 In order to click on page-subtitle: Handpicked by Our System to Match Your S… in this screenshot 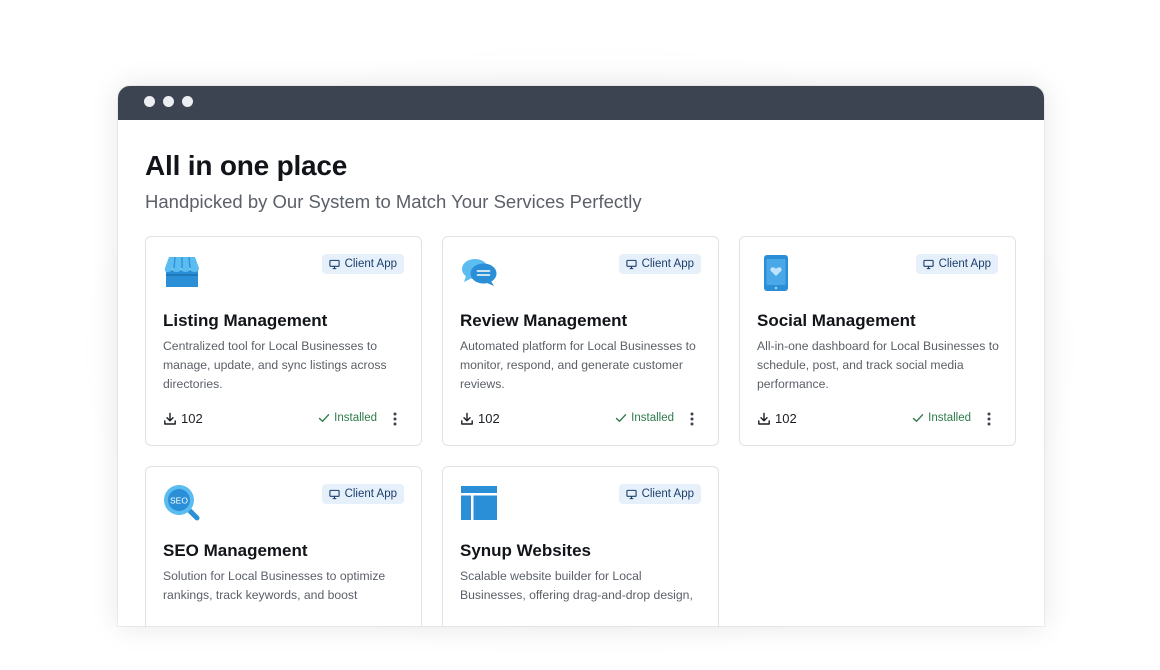, I will do `click(393, 201)`.